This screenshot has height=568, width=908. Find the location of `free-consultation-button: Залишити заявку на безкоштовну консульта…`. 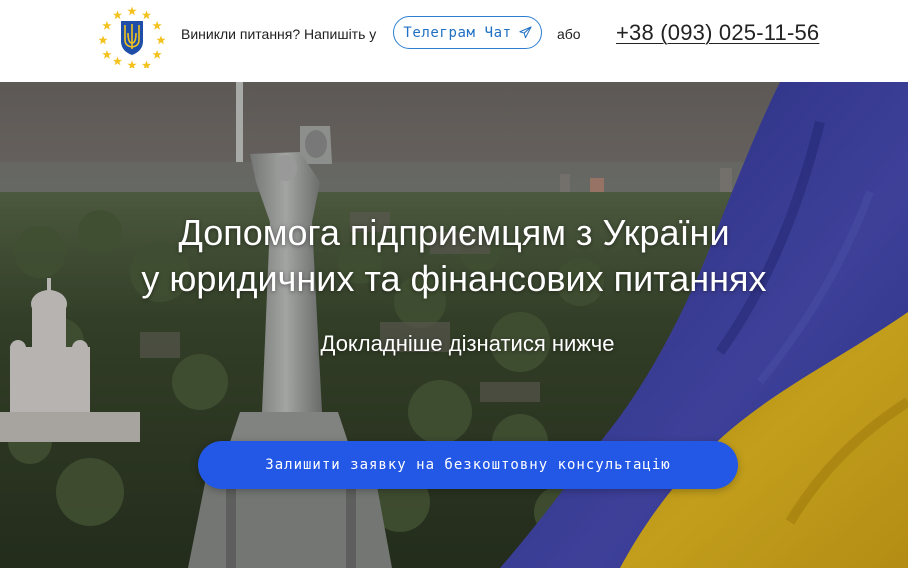

free-consultation-button: Залишити заявку на безкоштовну консульта… is located at coordinates (468, 465).